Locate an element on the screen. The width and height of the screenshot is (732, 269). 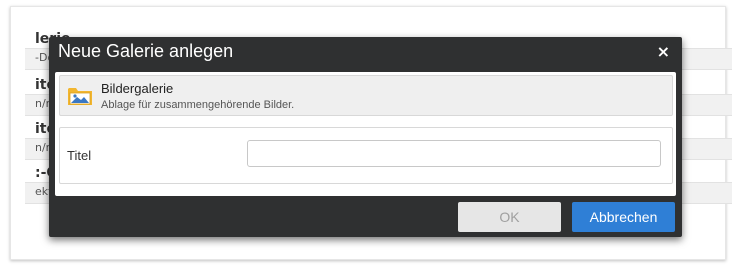
ok-button: OK is located at coordinates (509, 217).